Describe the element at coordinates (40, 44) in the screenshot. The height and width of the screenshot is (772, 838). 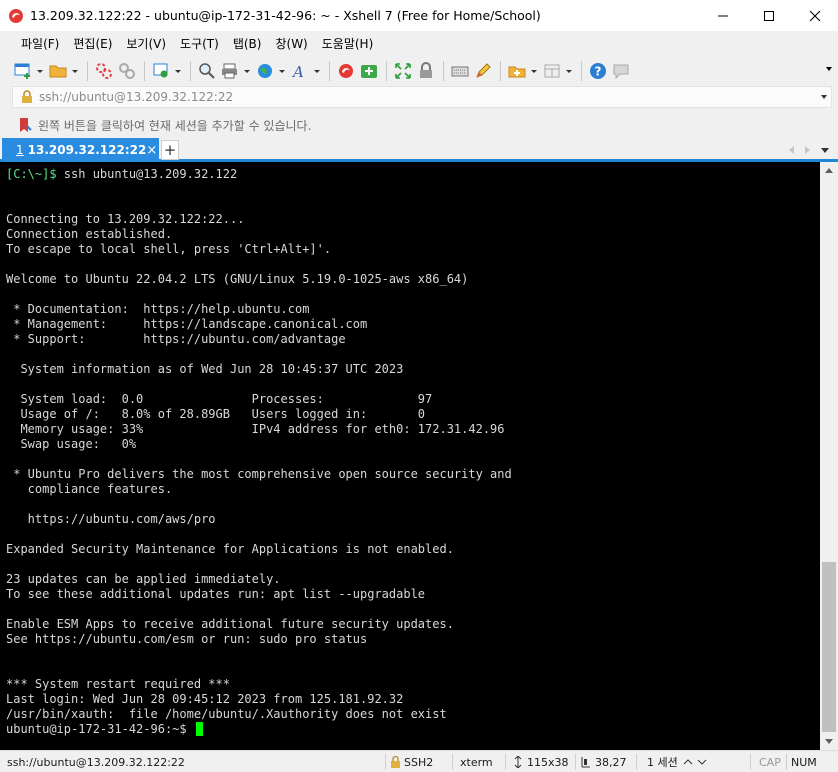
I see `menu-file: 파일(F)` at that location.